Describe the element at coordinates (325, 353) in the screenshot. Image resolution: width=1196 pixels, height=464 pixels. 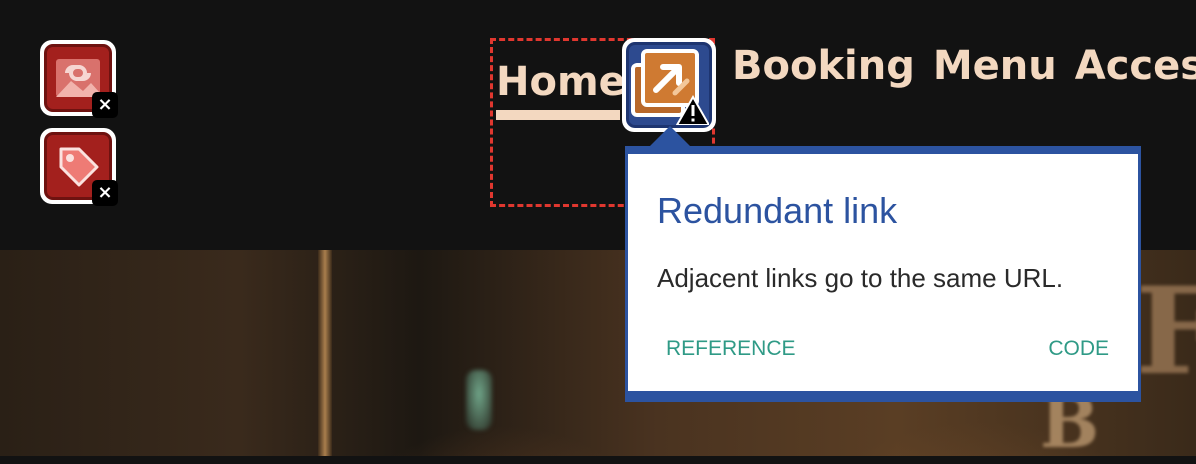
I see `hero-pillar` at that location.